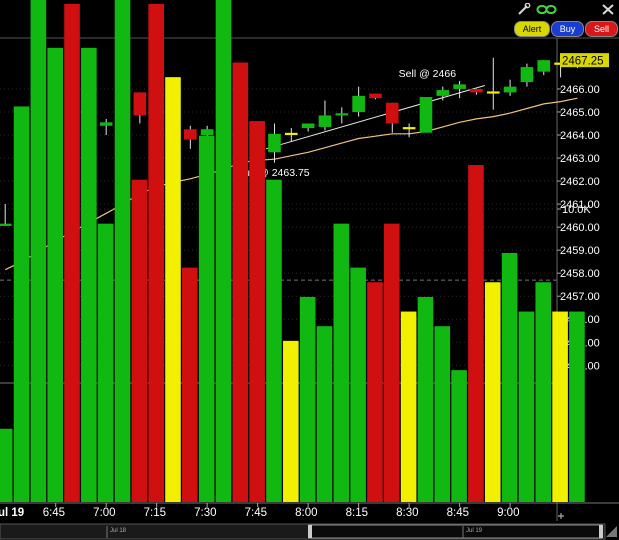 This screenshot has height=540, width=619. I want to click on scrollbar-date-left: Jul 18, so click(118, 531).